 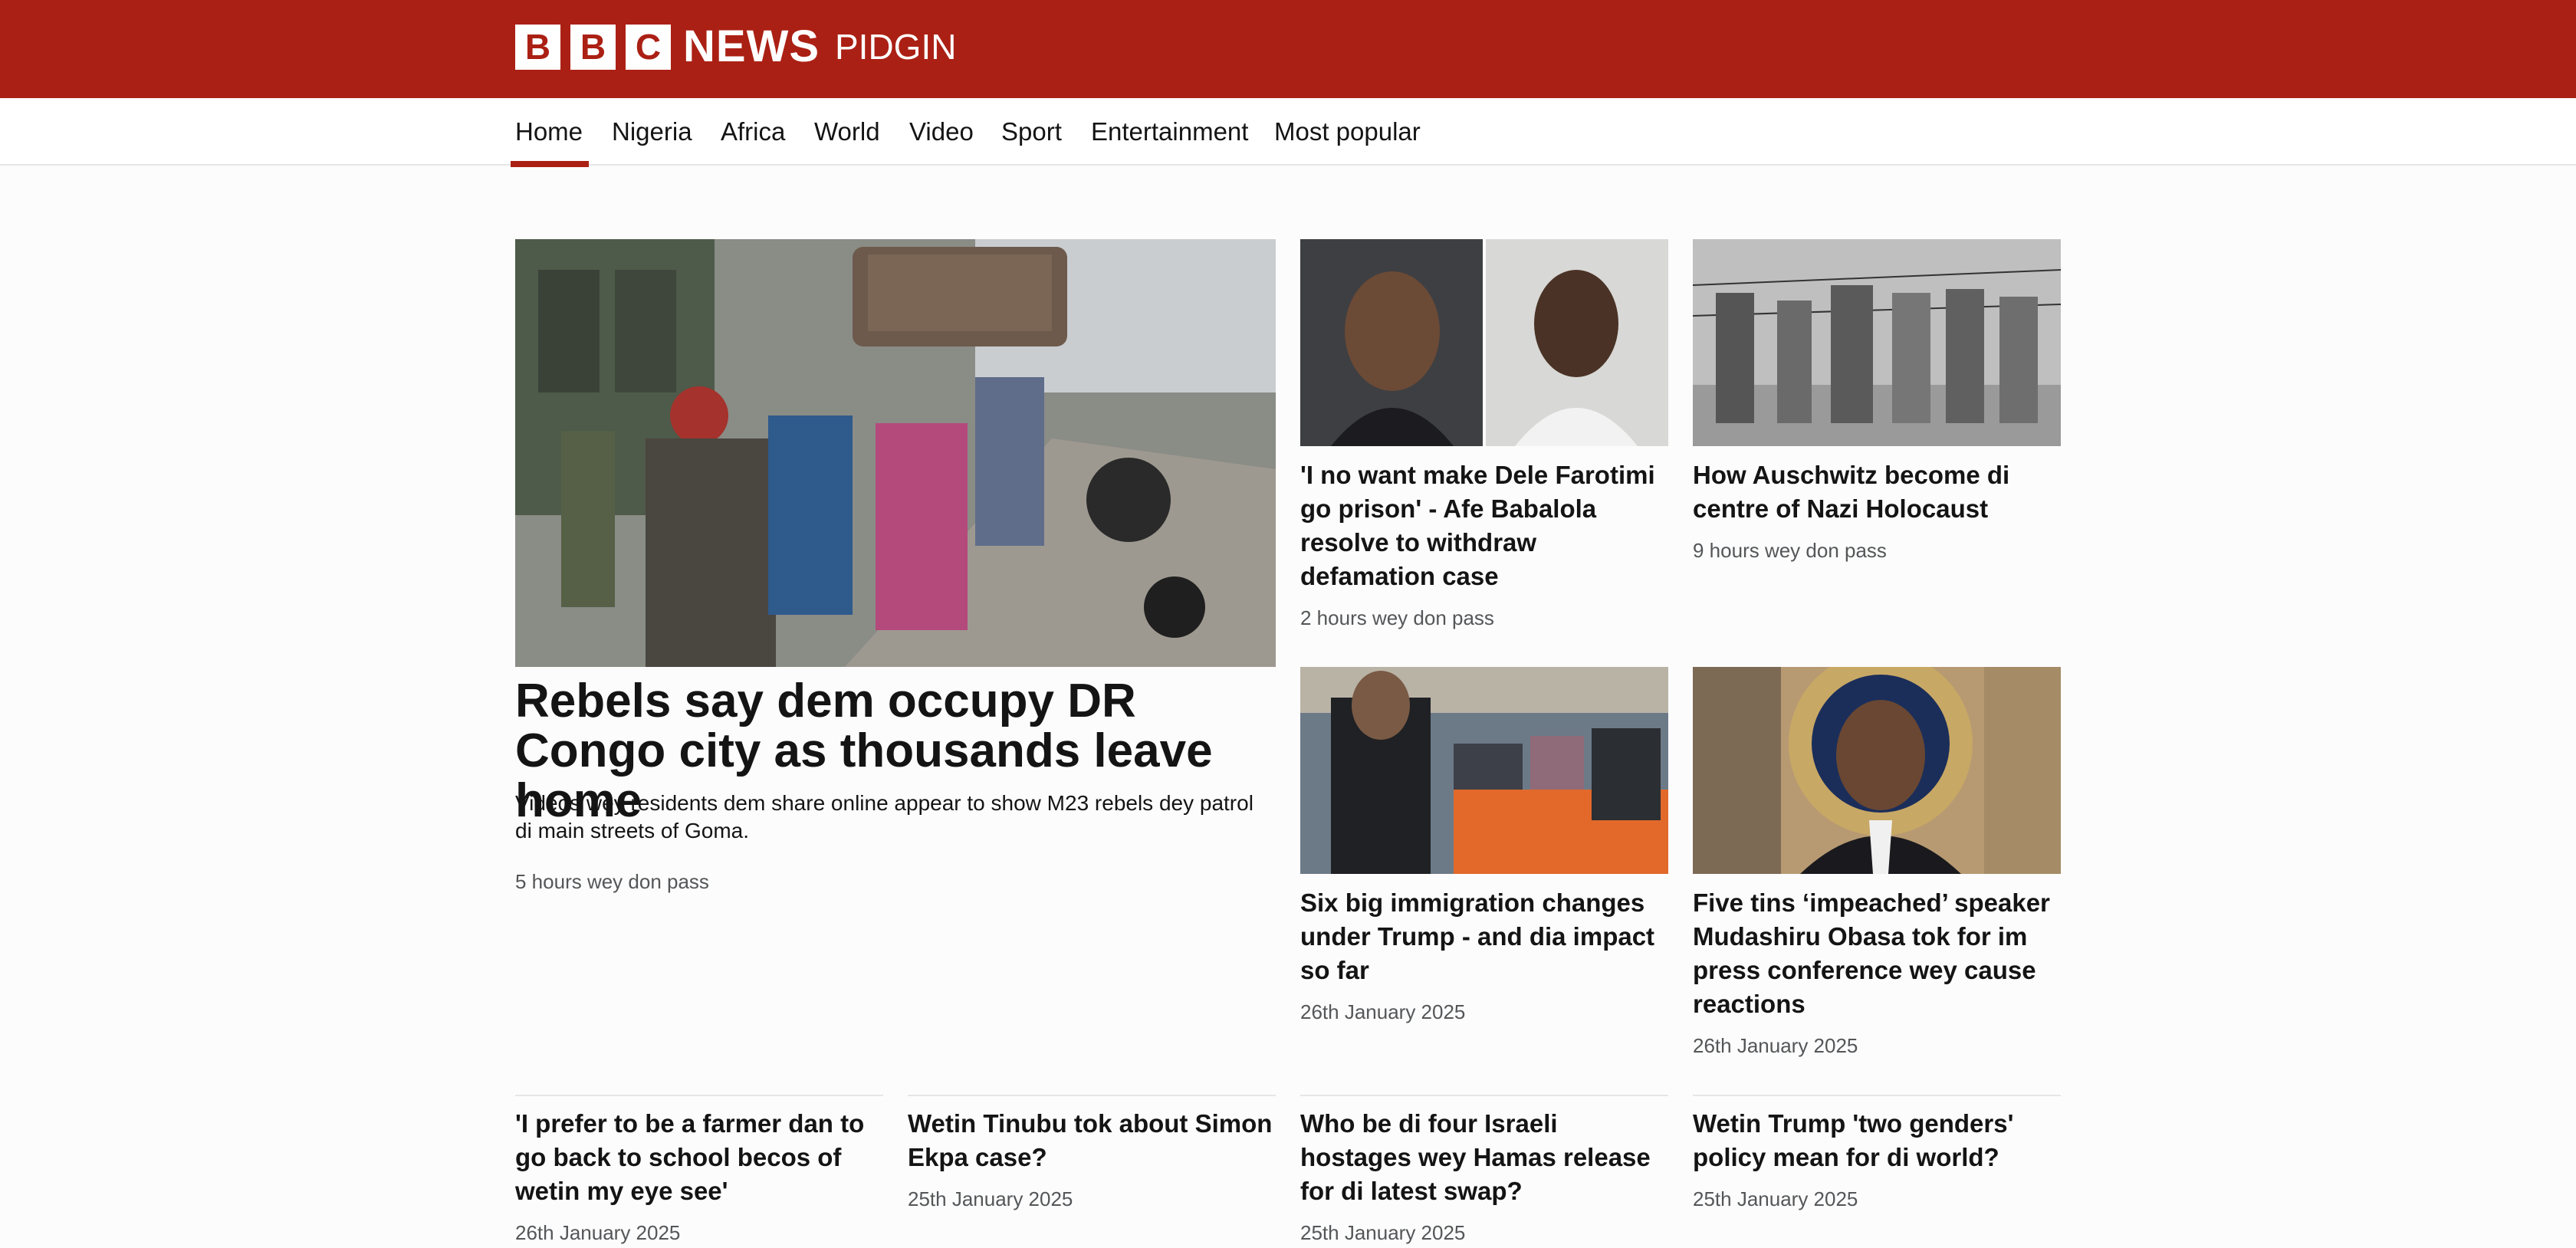 I want to click on header-banner: B B C NEWS PIDGIN, so click(x=1288, y=49).